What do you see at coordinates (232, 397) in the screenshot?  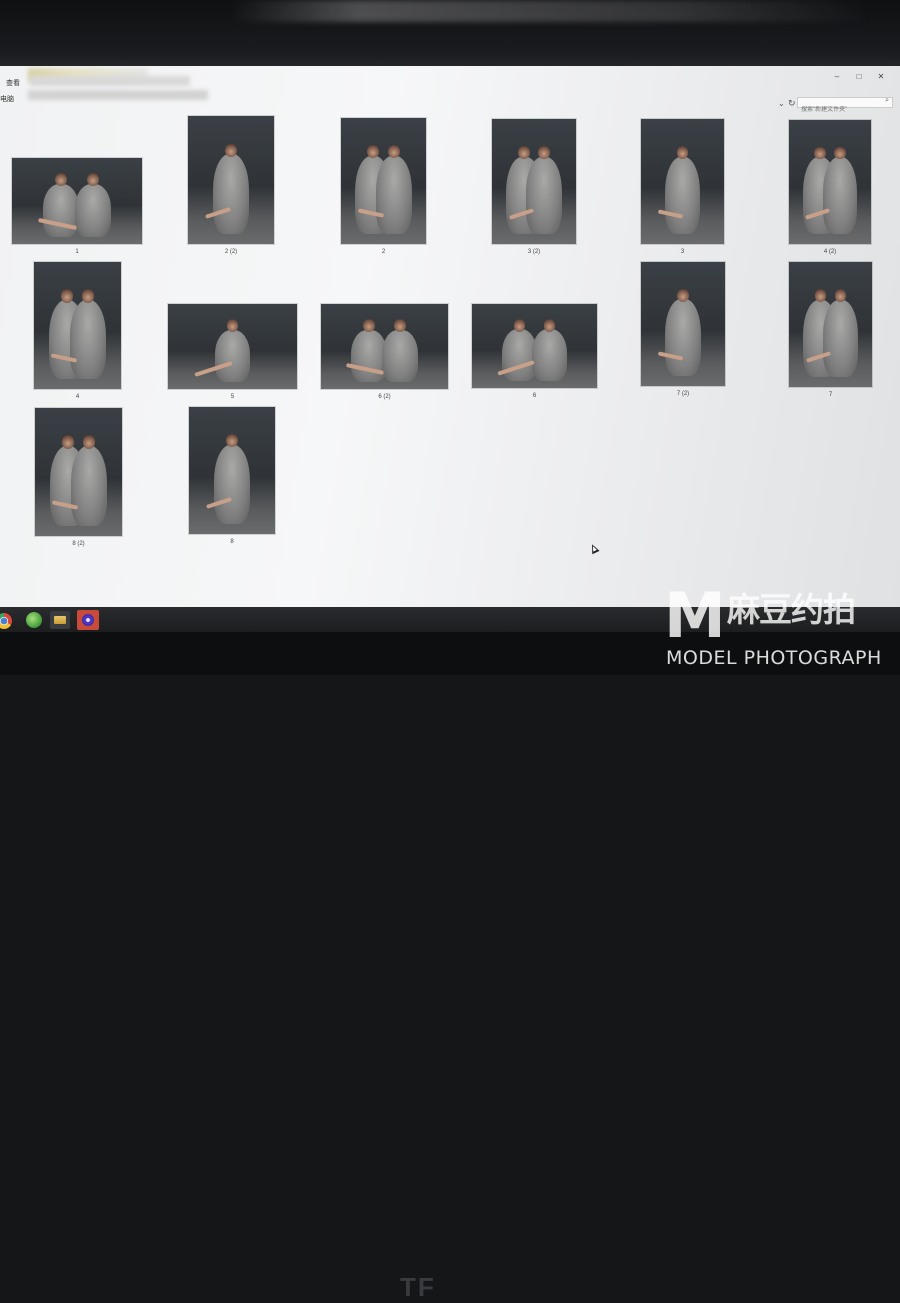 I see `file-name-label: 5` at bounding box center [232, 397].